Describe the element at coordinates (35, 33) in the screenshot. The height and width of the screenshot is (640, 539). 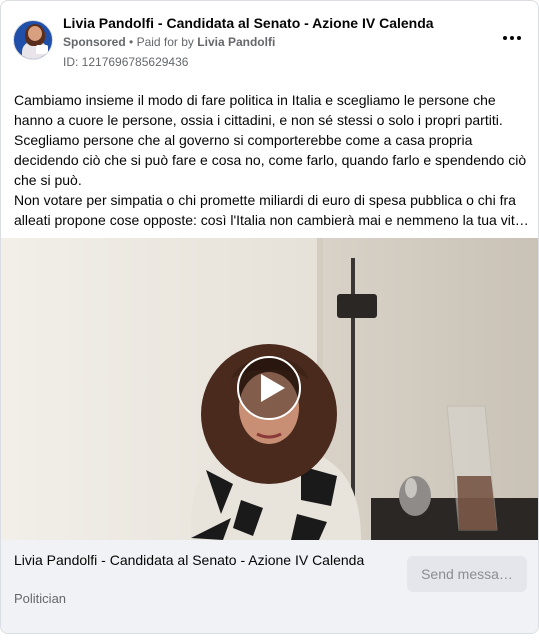
I see `avatar-figure-face` at that location.